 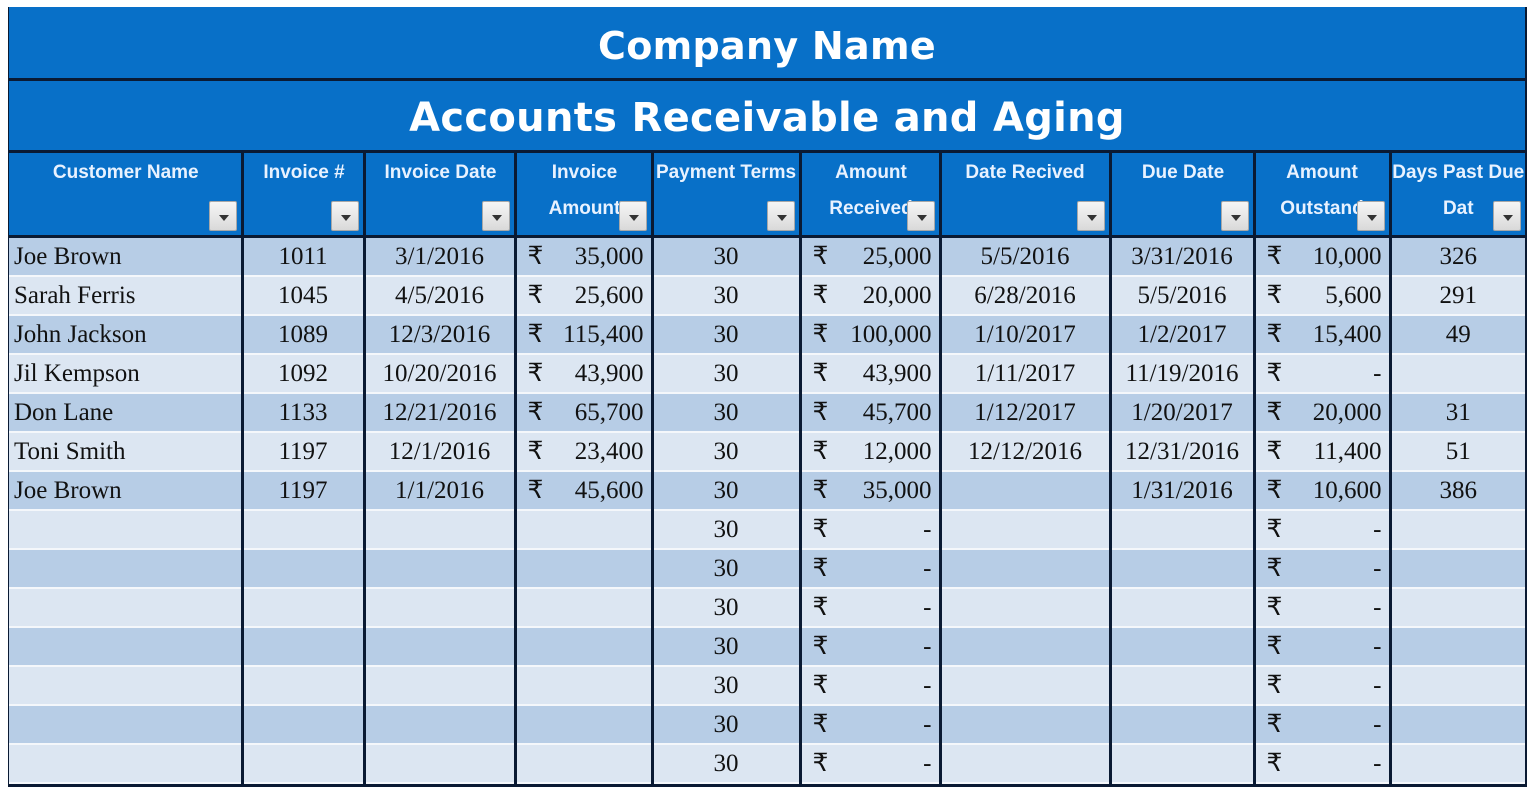 What do you see at coordinates (1457, 195) in the screenshot?
I see `column-header-days-past-due: Days Past Due Dat` at bounding box center [1457, 195].